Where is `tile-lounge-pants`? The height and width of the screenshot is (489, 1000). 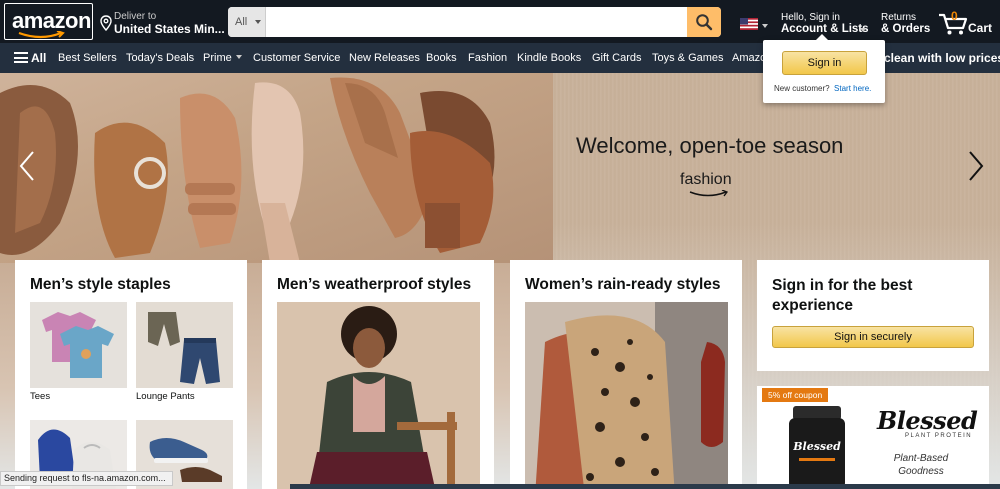
tile-lounge-pants is located at coordinates (184, 345).